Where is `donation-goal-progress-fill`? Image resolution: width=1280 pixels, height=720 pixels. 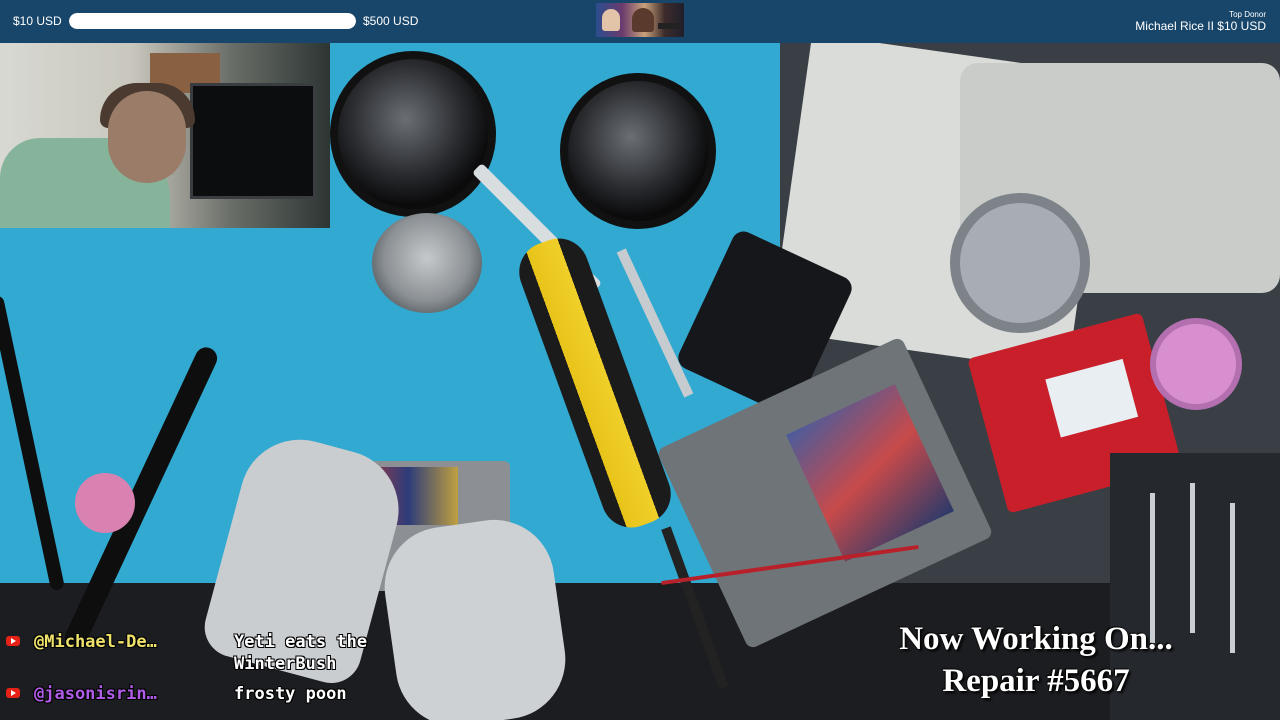 donation-goal-progress-fill is located at coordinates (212, 21).